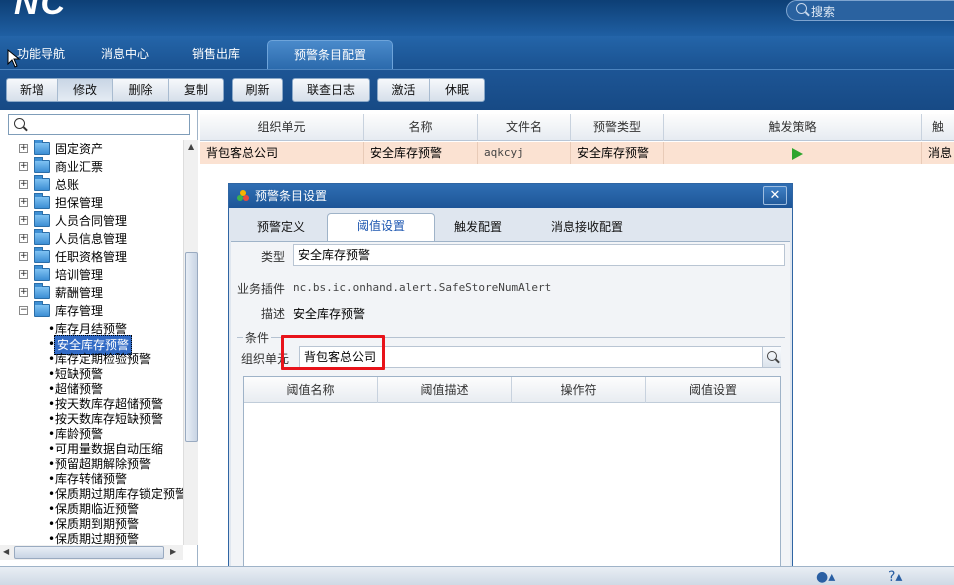 Image resolution: width=954 pixels, height=585 pixels. I want to click on column-trigger-more: 触, so click(938, 127).